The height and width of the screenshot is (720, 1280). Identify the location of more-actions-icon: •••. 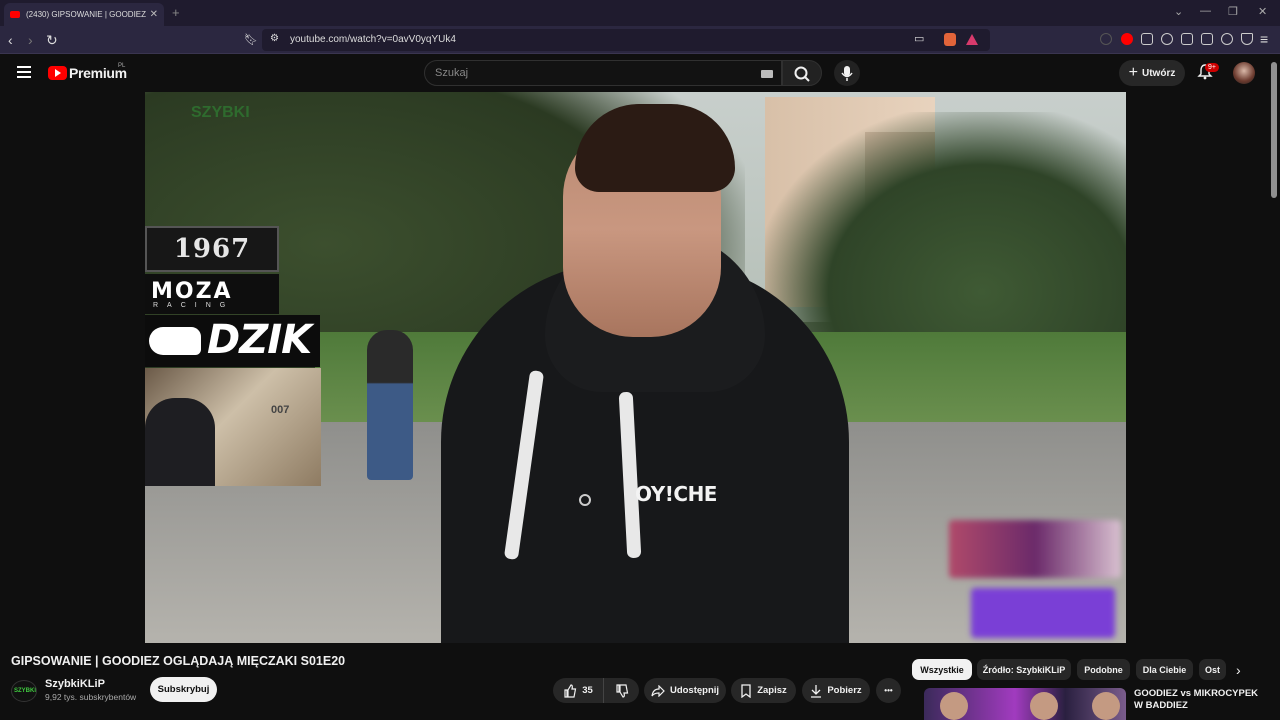
(888, 690).